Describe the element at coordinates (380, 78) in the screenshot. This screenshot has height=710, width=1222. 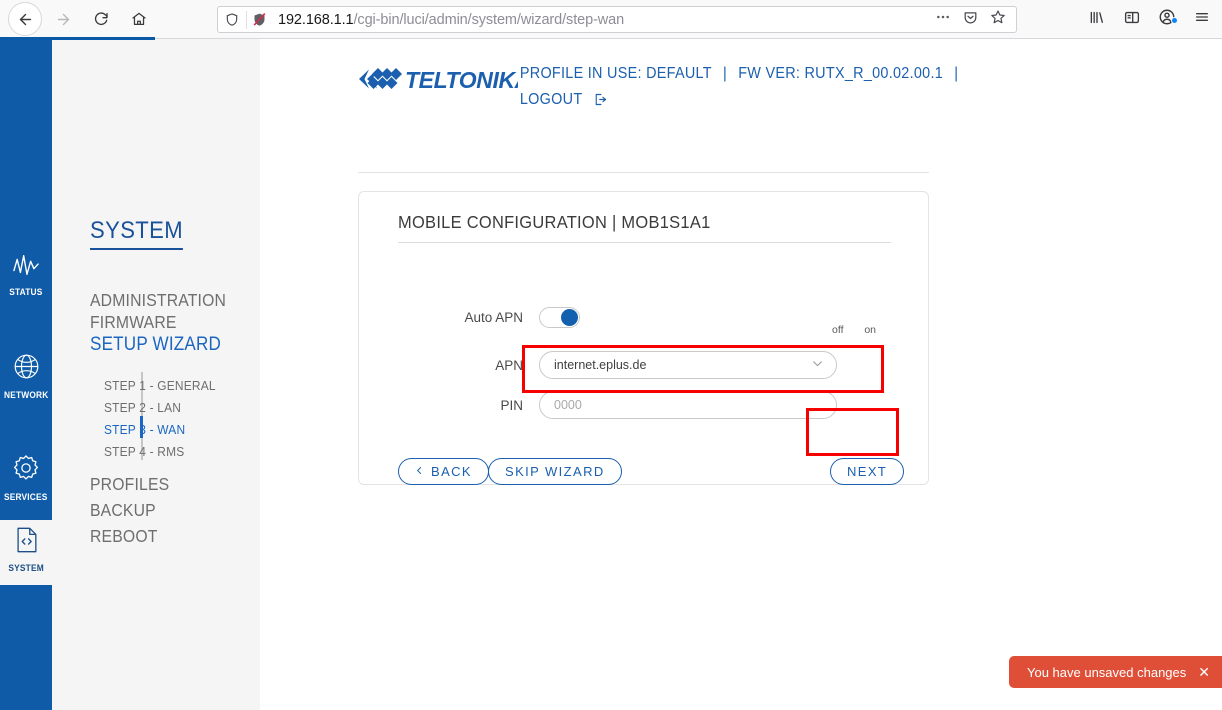
I see `teltonika-chevron-logo` at that location.